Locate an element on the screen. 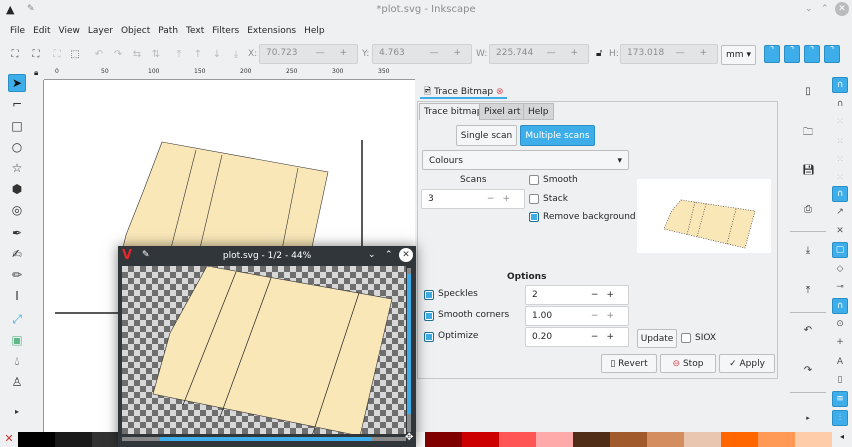 Image resolution: width=852 pixels, height=447 pixels. move-gradients-button: ⌝ is located at coordinates (812, 54).